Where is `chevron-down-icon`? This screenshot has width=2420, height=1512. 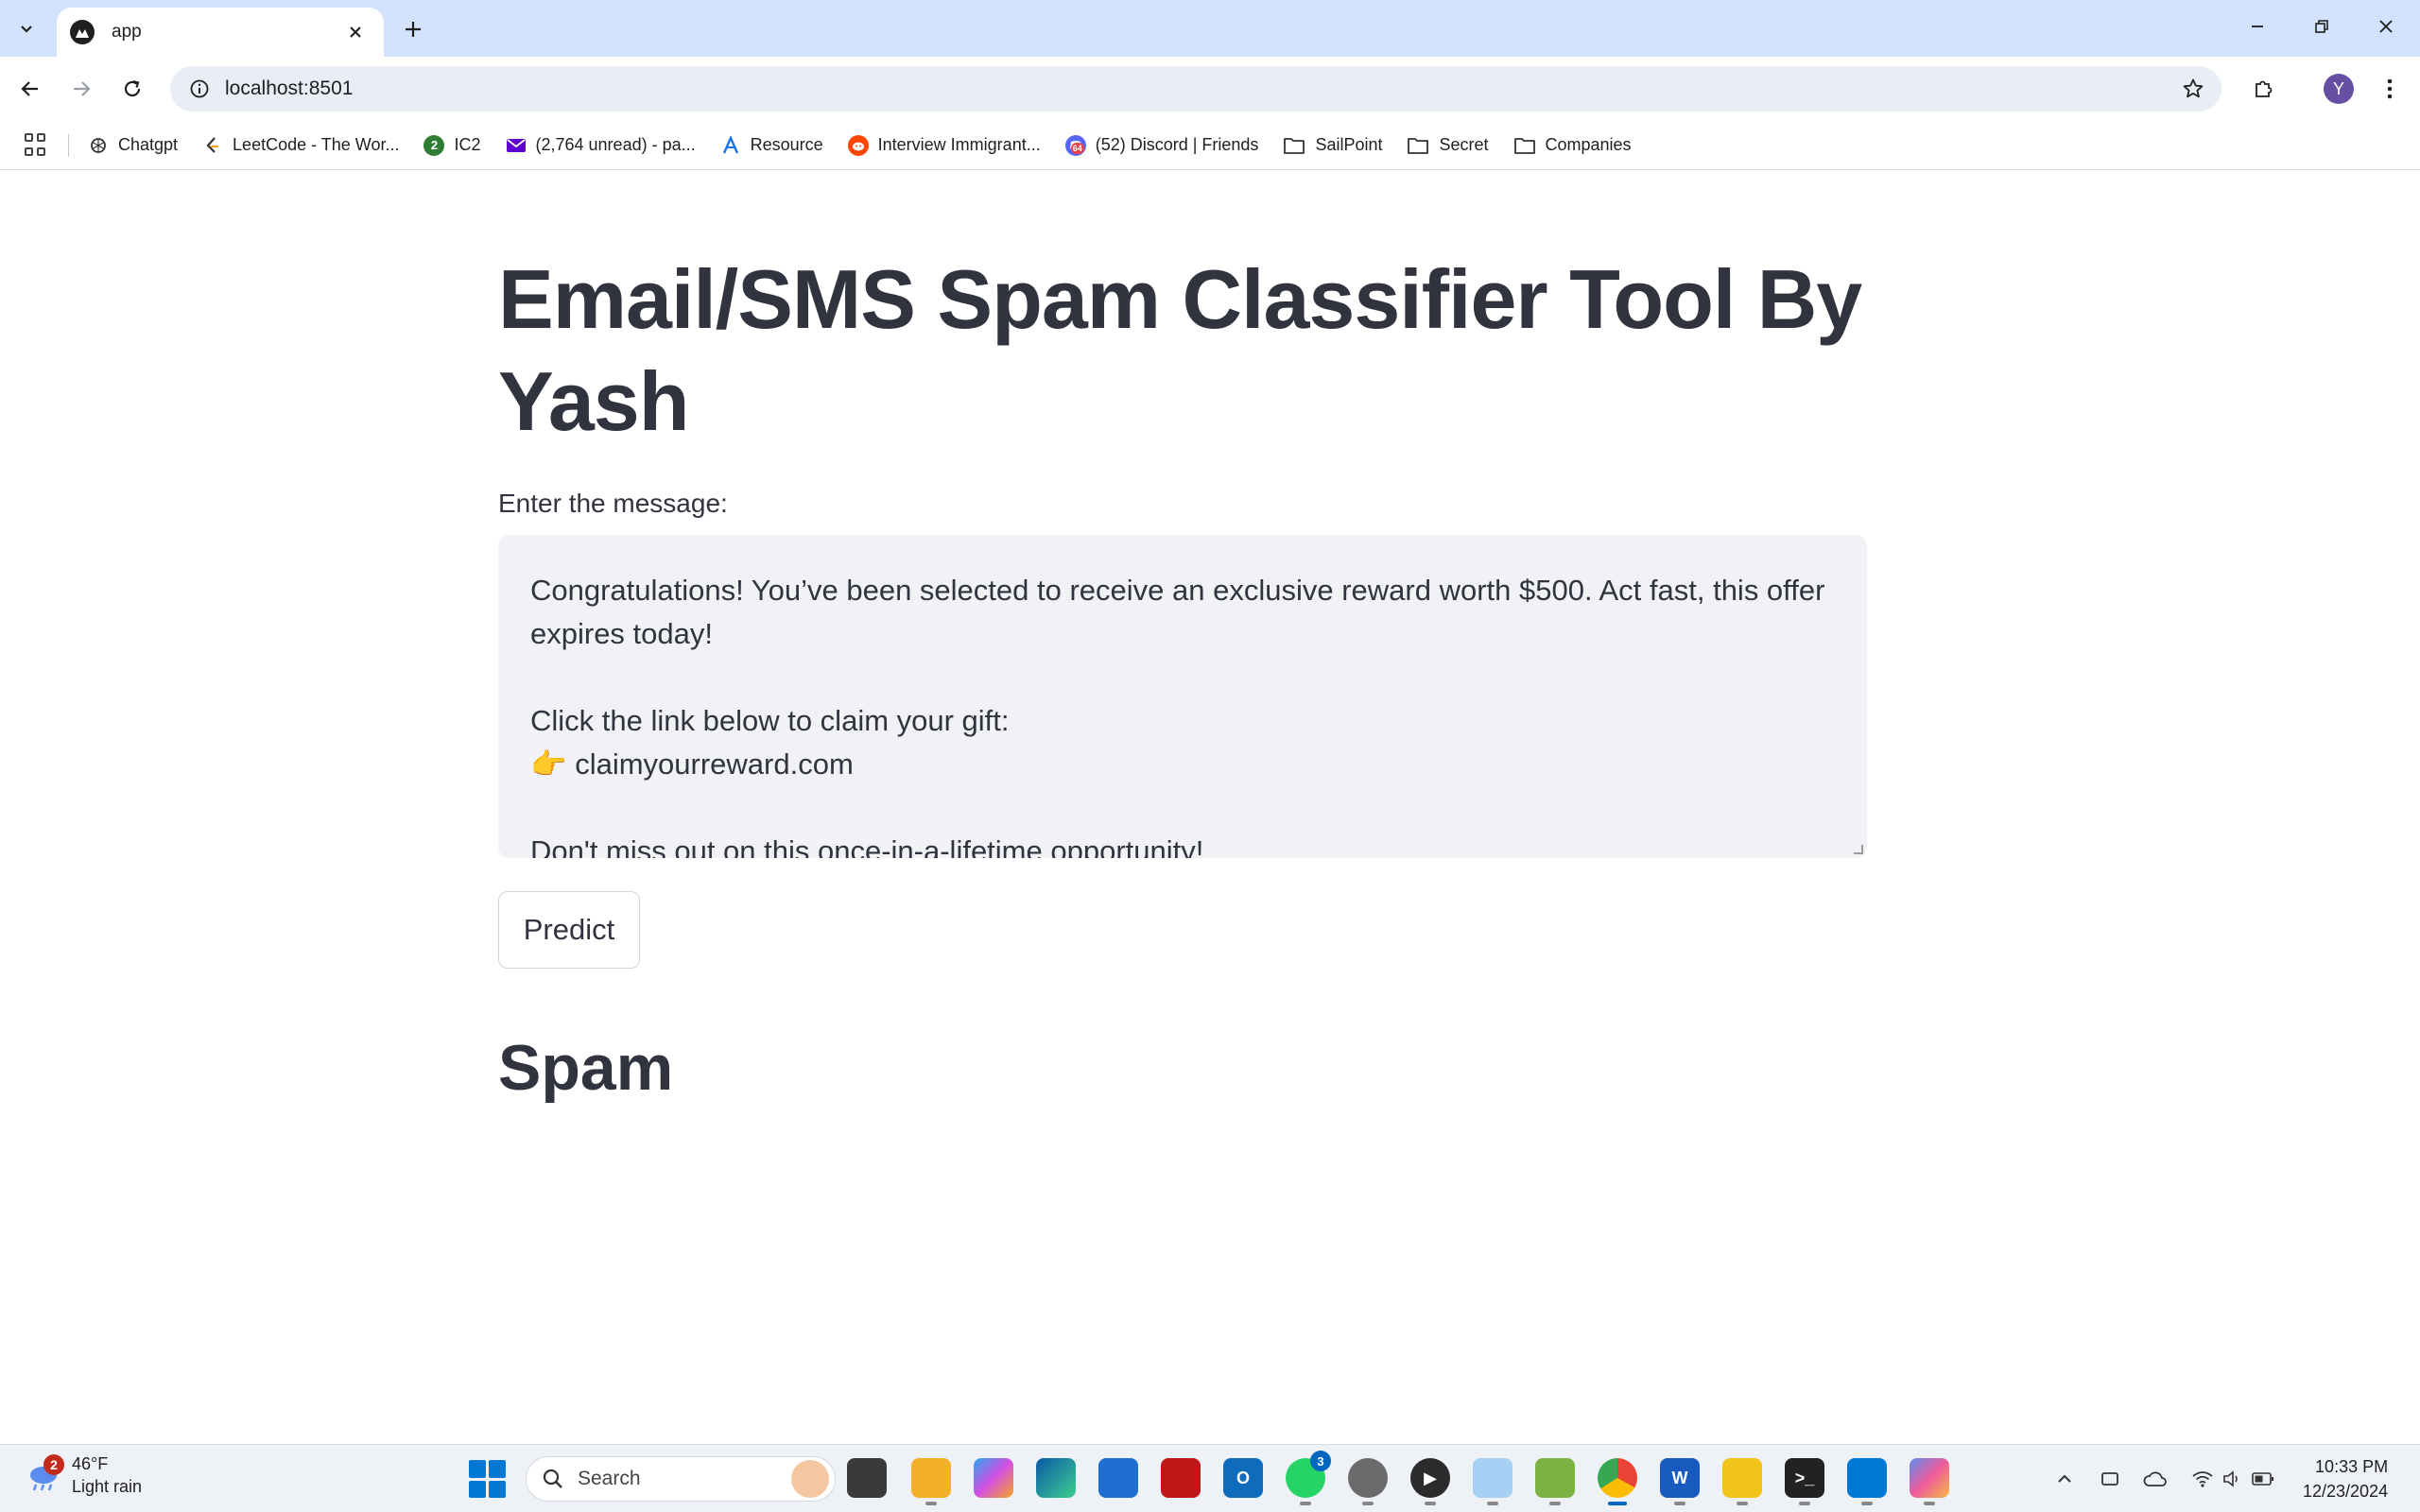
chevron-down-icon is located at coordinates (26, 29).